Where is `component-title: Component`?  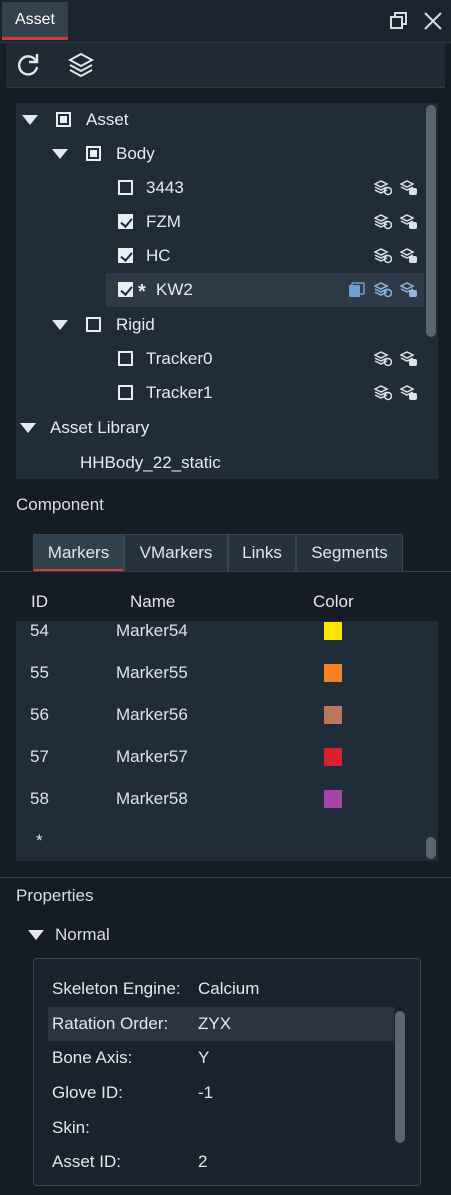 component-title: Component is located at coordinates (60, 504).